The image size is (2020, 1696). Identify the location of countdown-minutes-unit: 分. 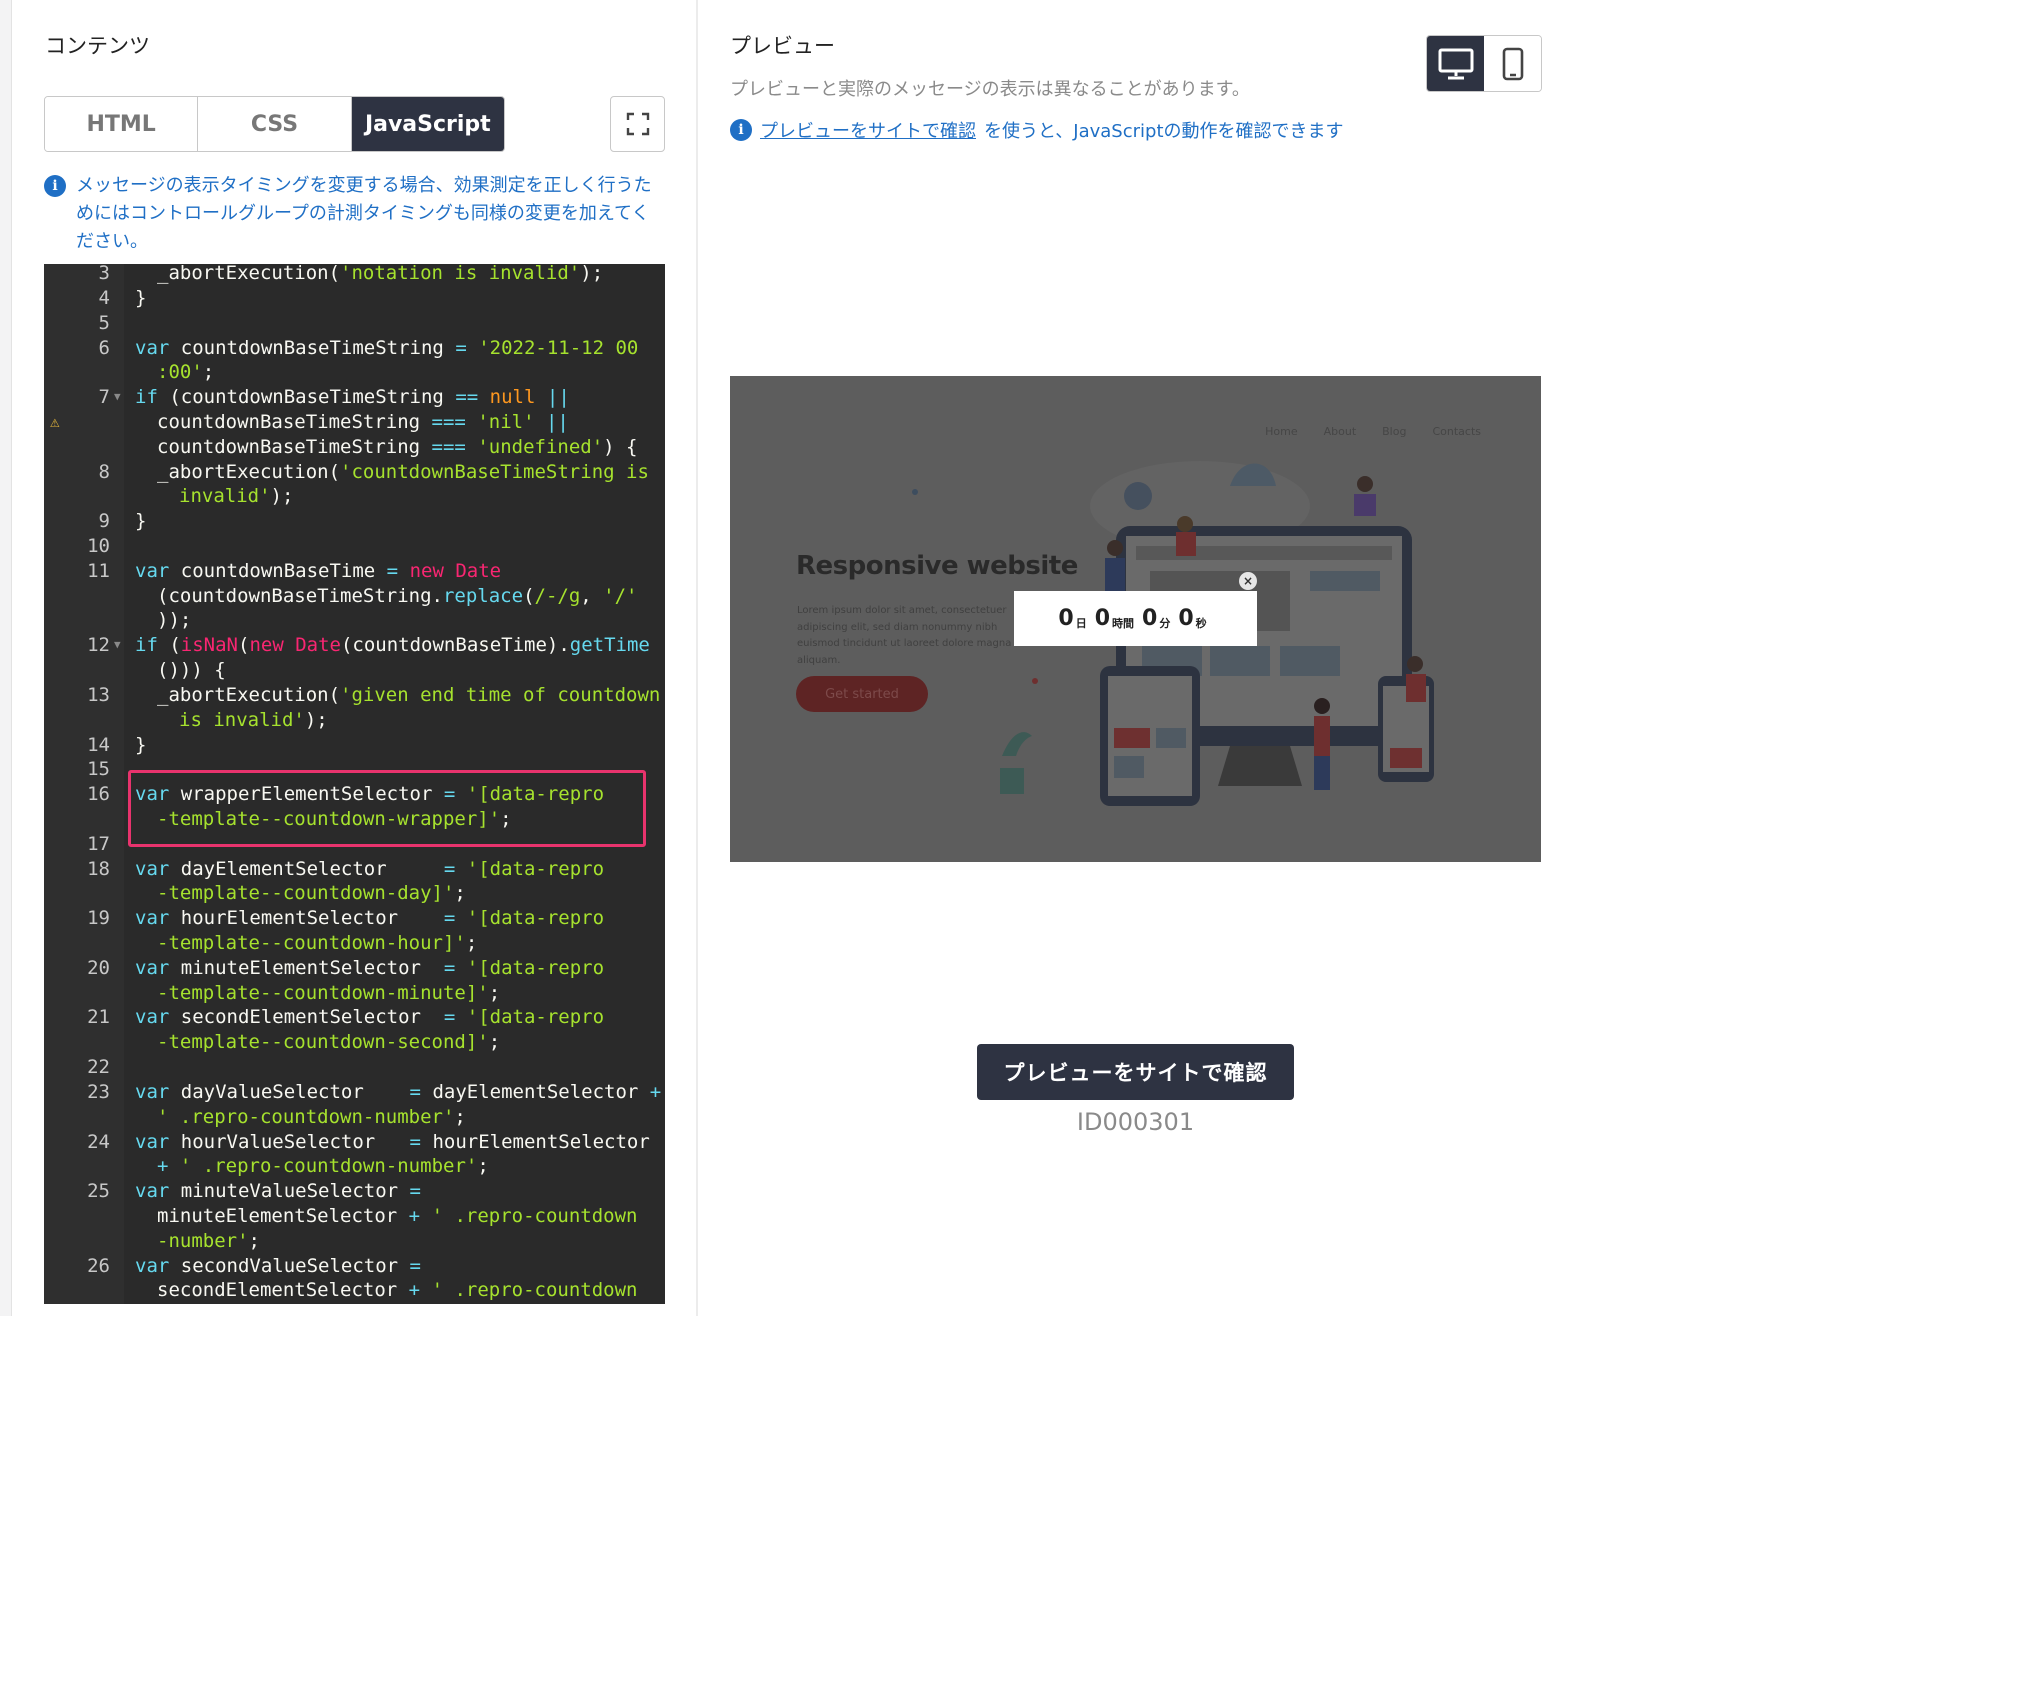
(1165, 623).